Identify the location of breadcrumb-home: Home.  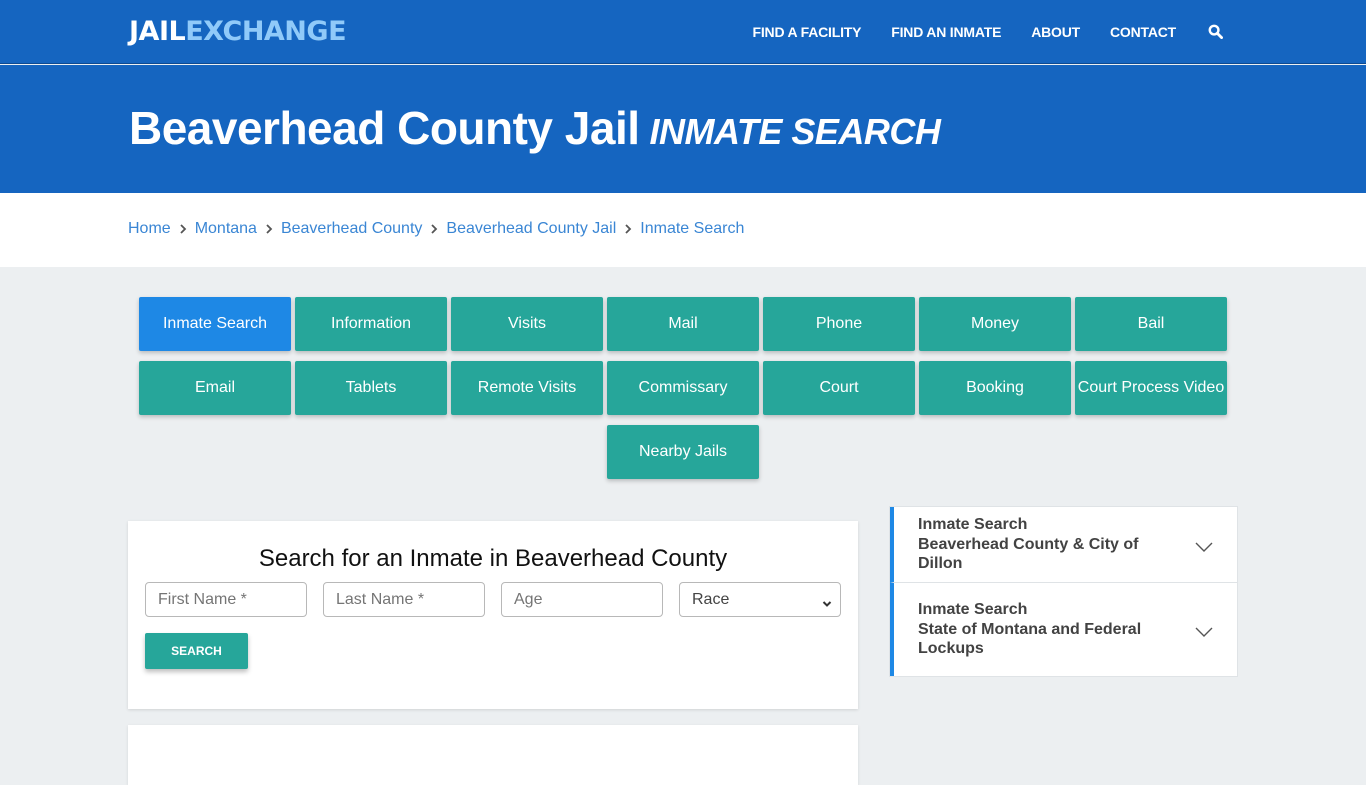
(149, 229).